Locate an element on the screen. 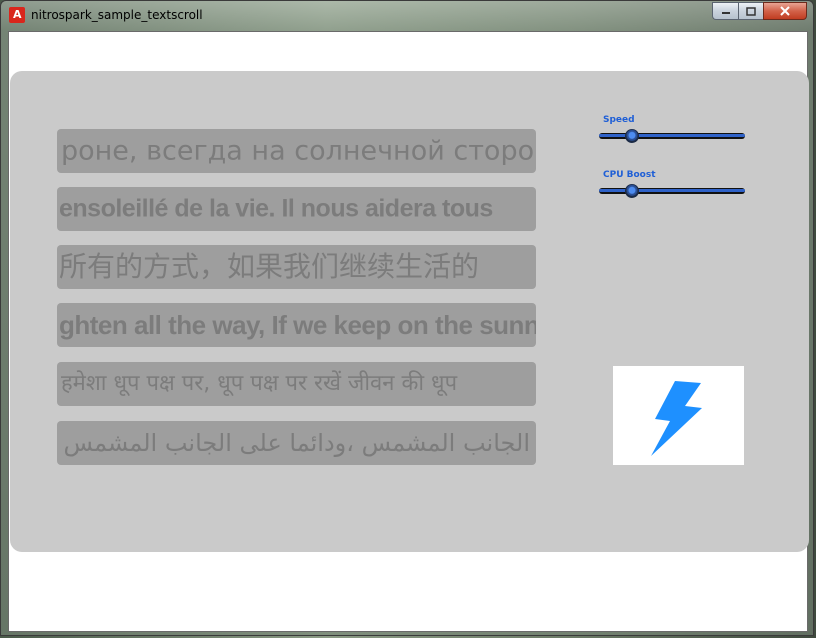  close-button is located at coordinates (785, 11).